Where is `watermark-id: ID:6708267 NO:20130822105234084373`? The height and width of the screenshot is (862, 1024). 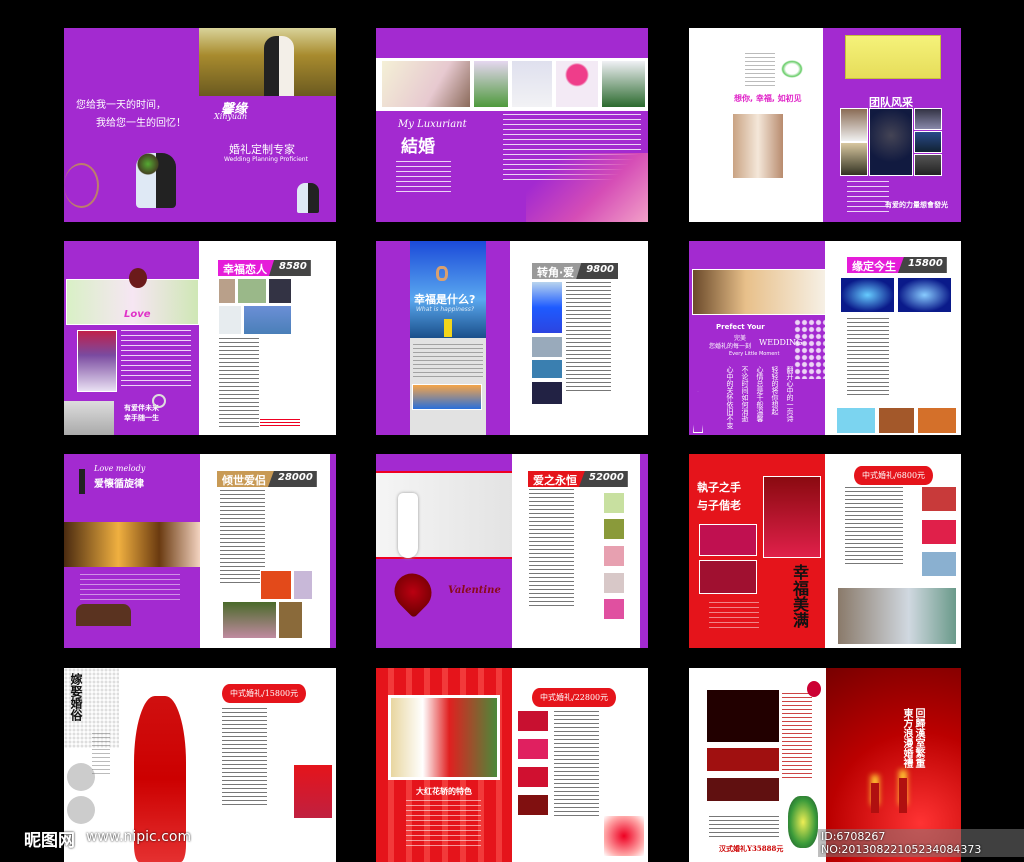 watermark-id: ID:6708267 NO:20130822105234084373 is located at coordinates (921, 843).